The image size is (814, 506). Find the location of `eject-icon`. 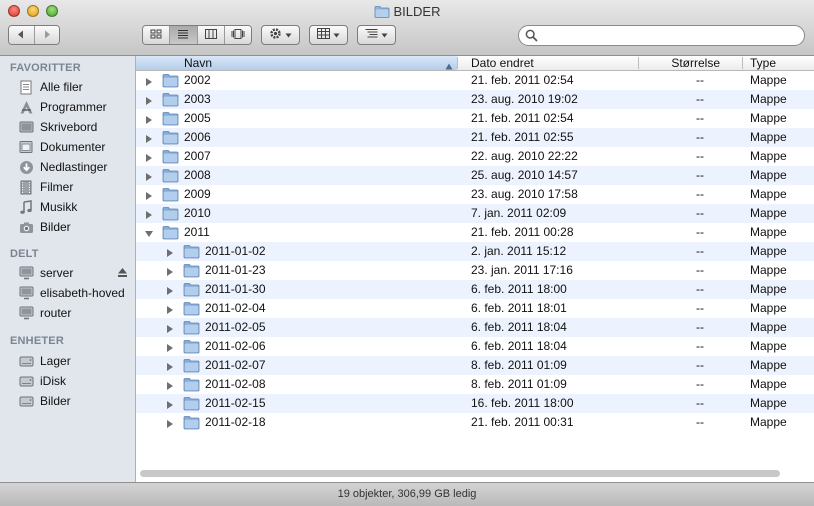

eject-icon is located at coordinates (122, 274).